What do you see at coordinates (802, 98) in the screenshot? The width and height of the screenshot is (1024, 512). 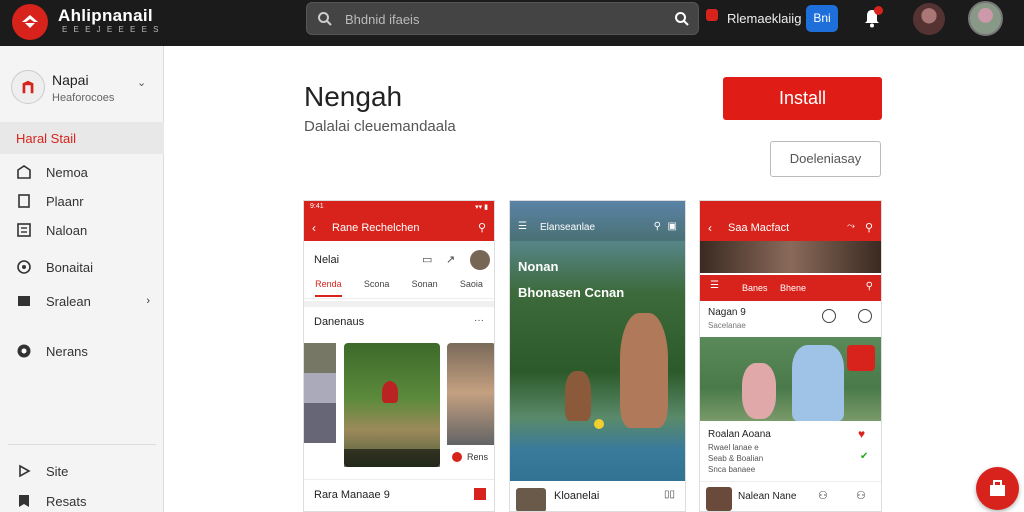 I see `install-button: Install` at bounding box center [802, 98].